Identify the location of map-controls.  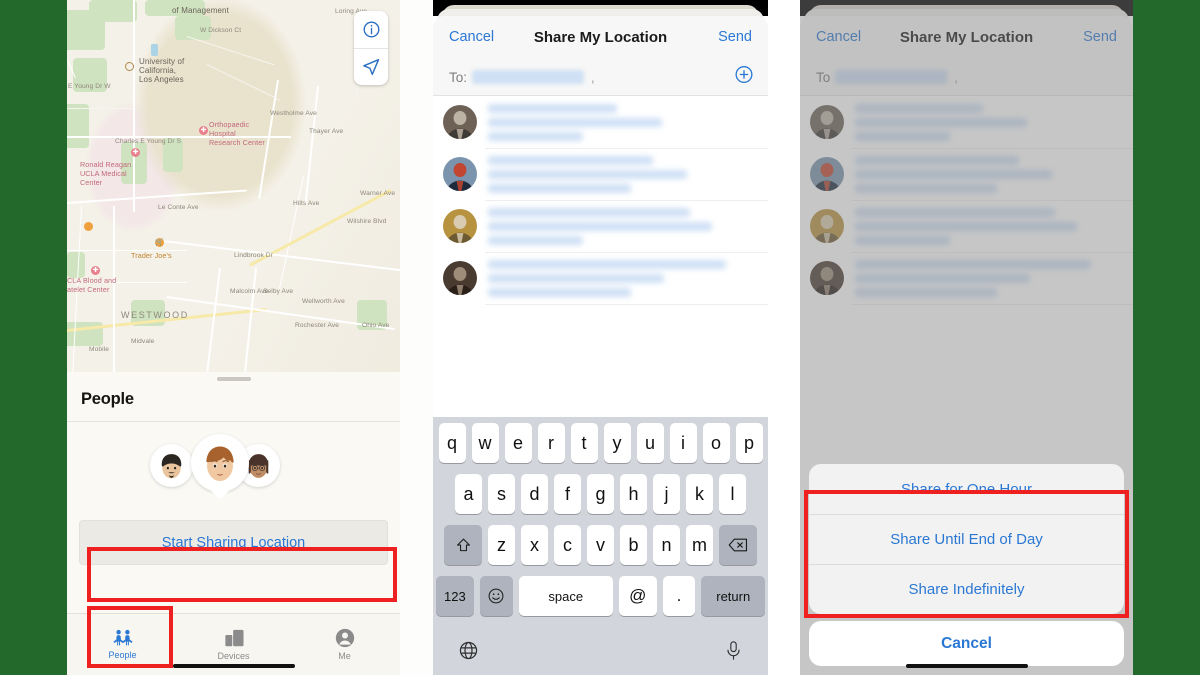
(371, 48).